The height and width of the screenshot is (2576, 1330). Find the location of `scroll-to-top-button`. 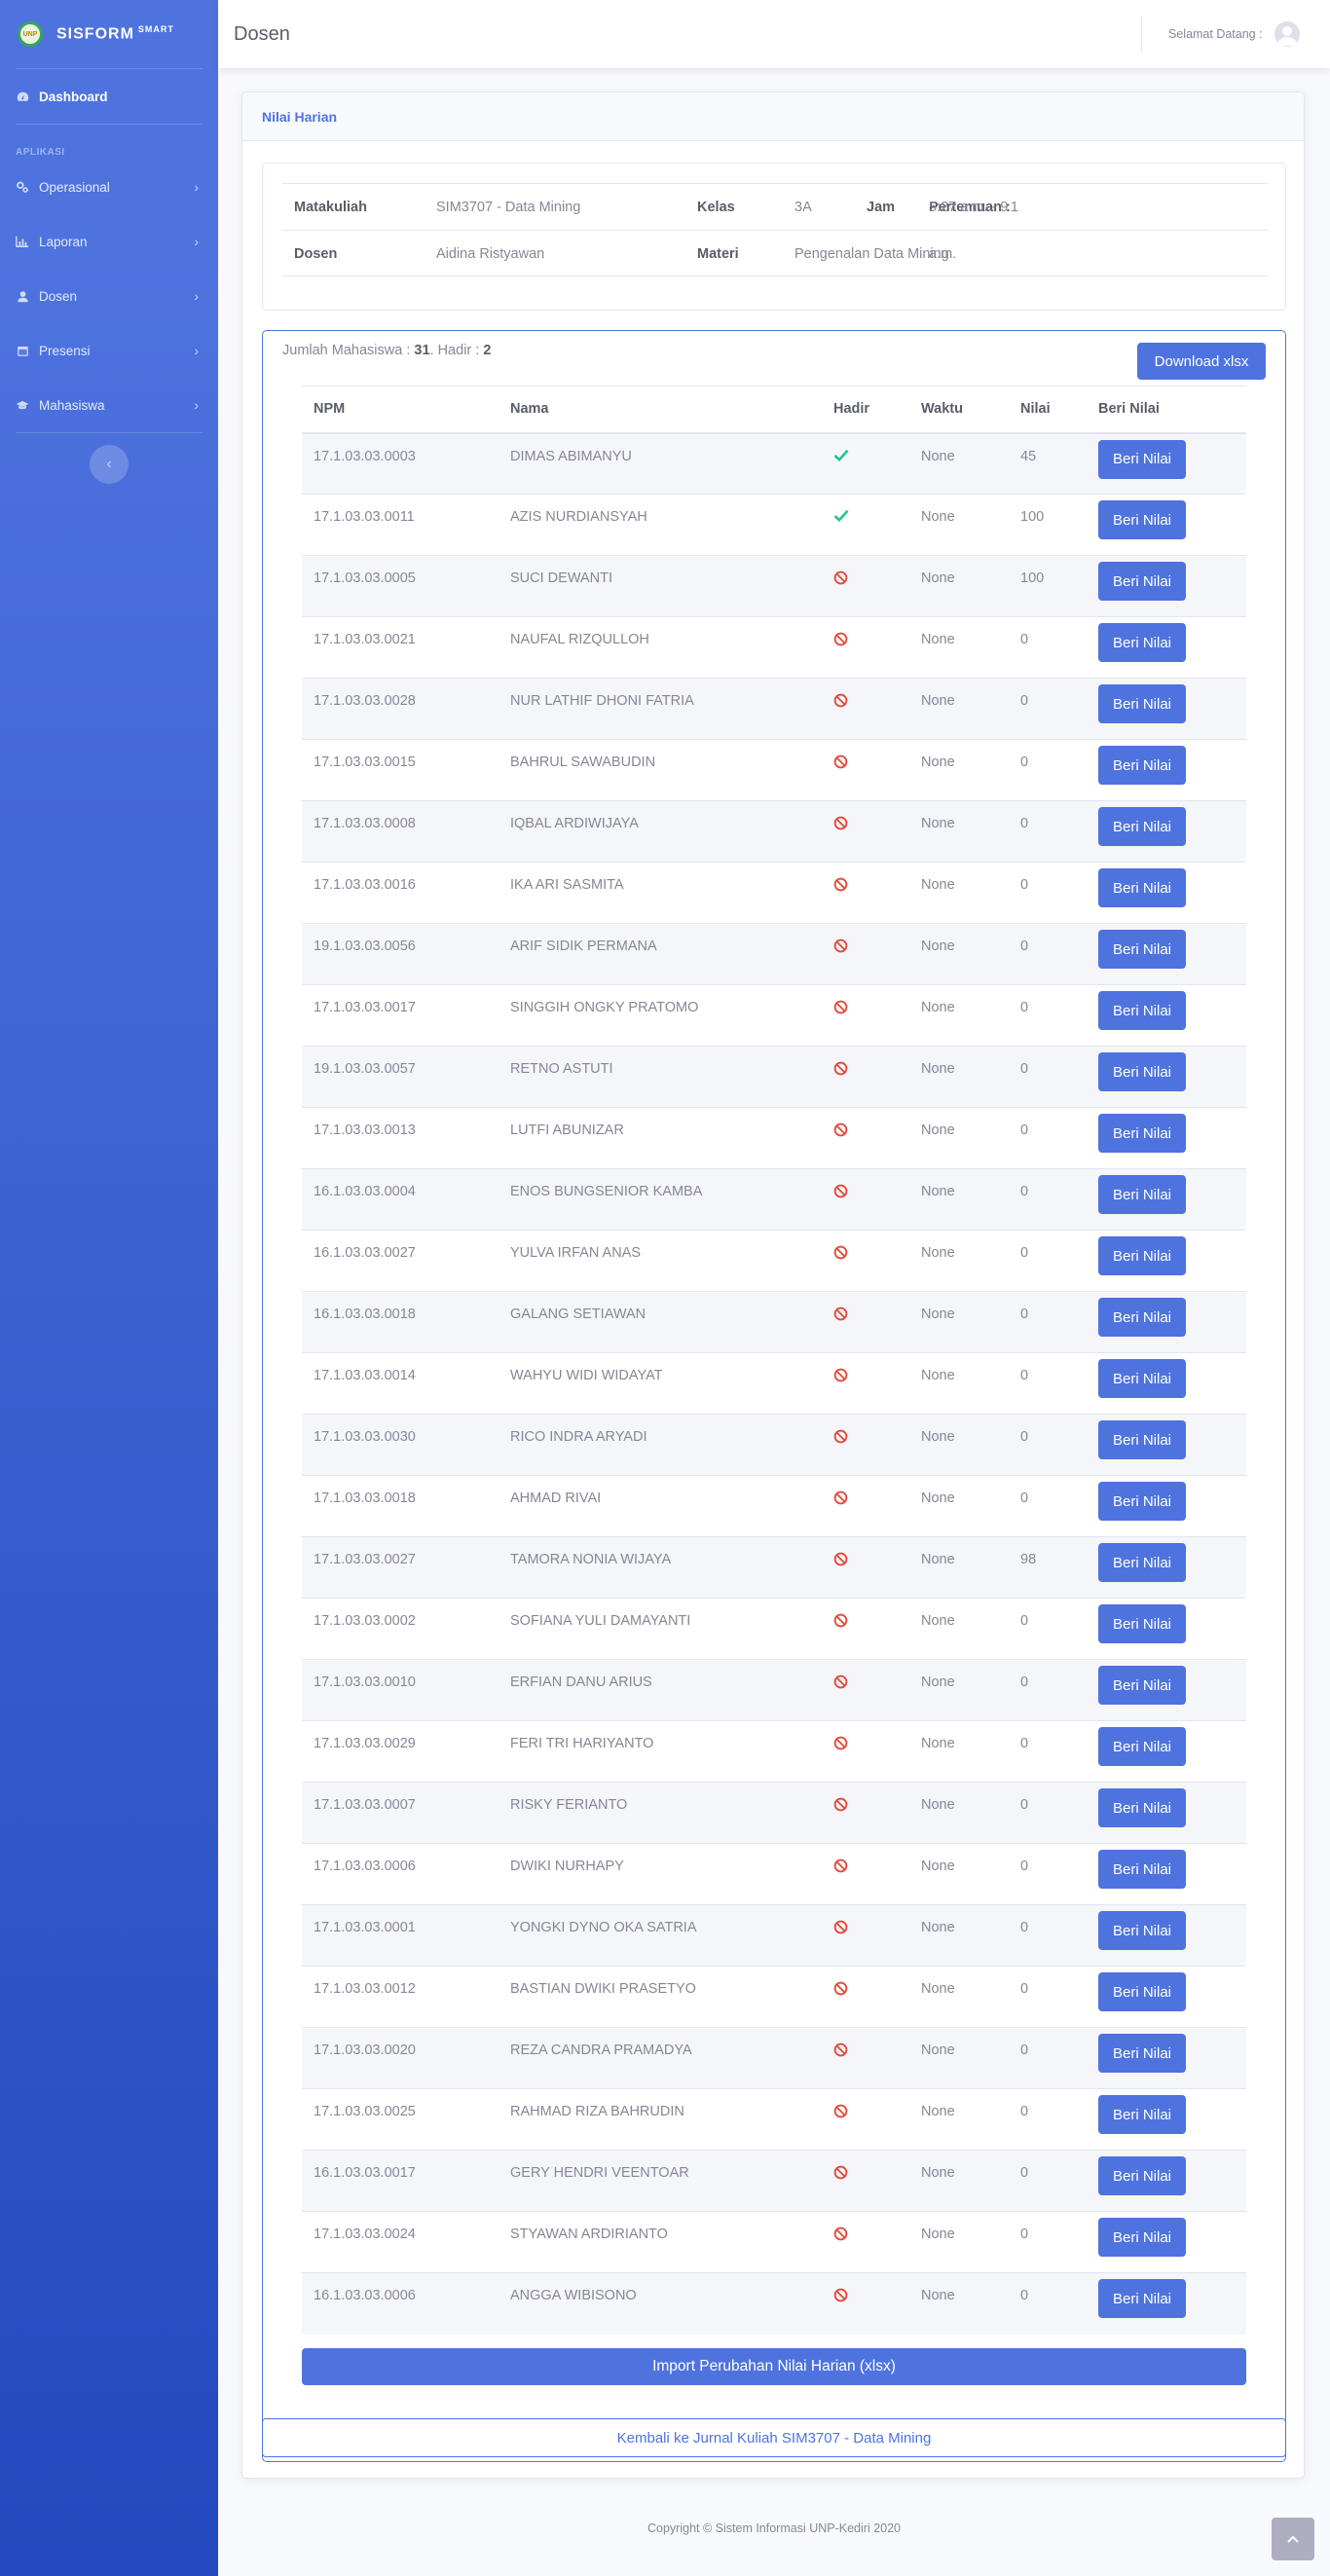

scroll-to-top-button is located at coordinates (1293, 2539).